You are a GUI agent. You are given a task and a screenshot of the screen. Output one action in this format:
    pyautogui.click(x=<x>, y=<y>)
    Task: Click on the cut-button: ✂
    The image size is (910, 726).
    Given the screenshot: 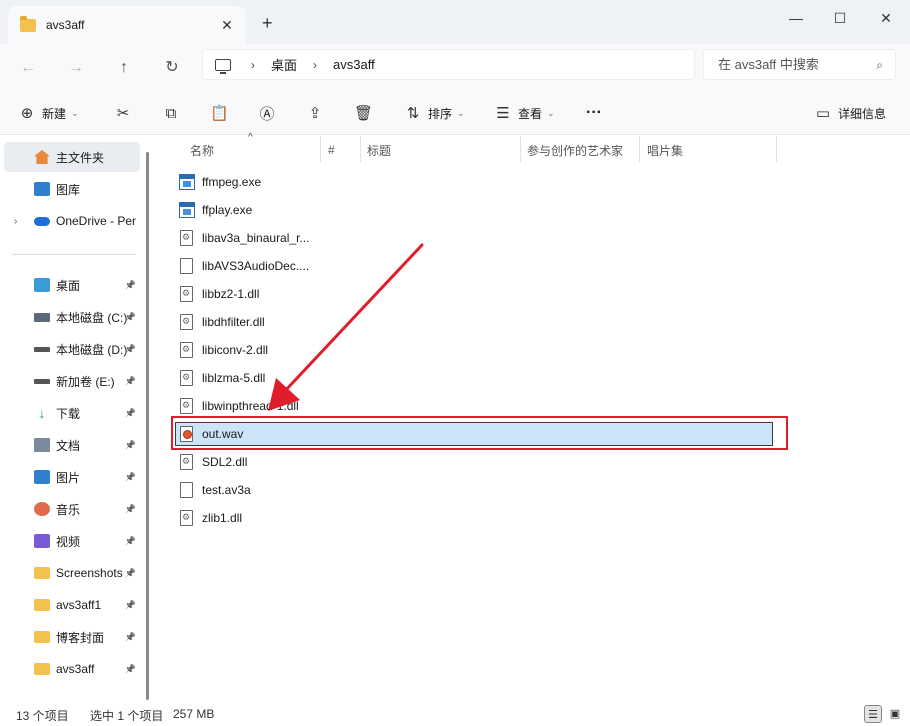 What is the action you would take?
    pyautogui.click(x=126, y=113)
    